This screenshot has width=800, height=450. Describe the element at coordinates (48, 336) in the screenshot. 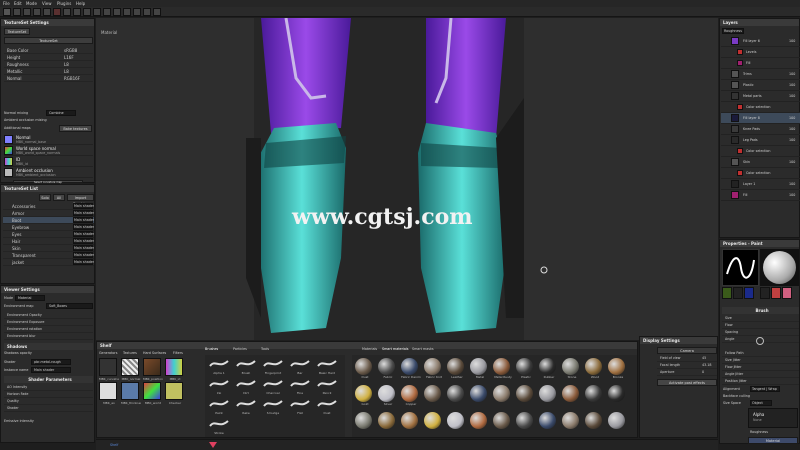

I see `slider-row: Environment blur` at that location.